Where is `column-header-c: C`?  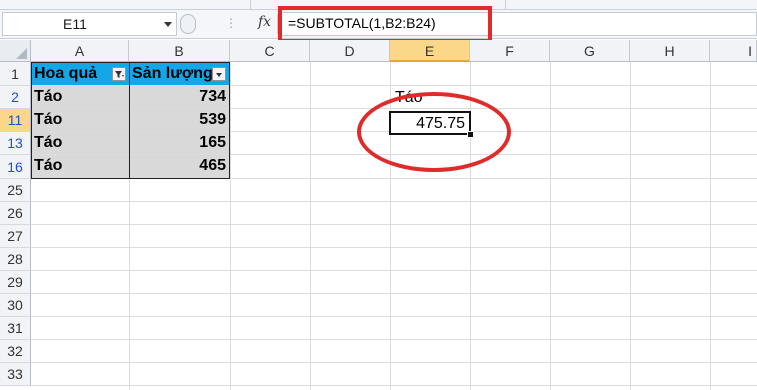
column-header-c: C is located at coordinates (270, 51).